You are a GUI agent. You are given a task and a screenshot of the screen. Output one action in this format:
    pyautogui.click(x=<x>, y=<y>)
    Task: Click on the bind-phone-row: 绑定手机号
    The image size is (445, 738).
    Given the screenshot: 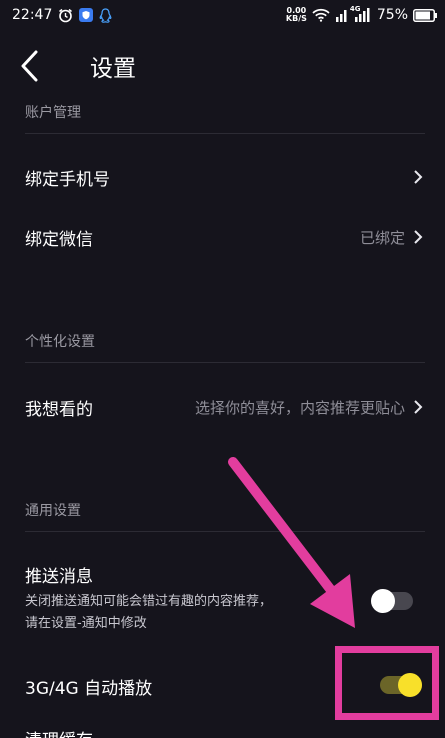 What is the action you would take?
    pyautogui.click(x=222, y=177)
    